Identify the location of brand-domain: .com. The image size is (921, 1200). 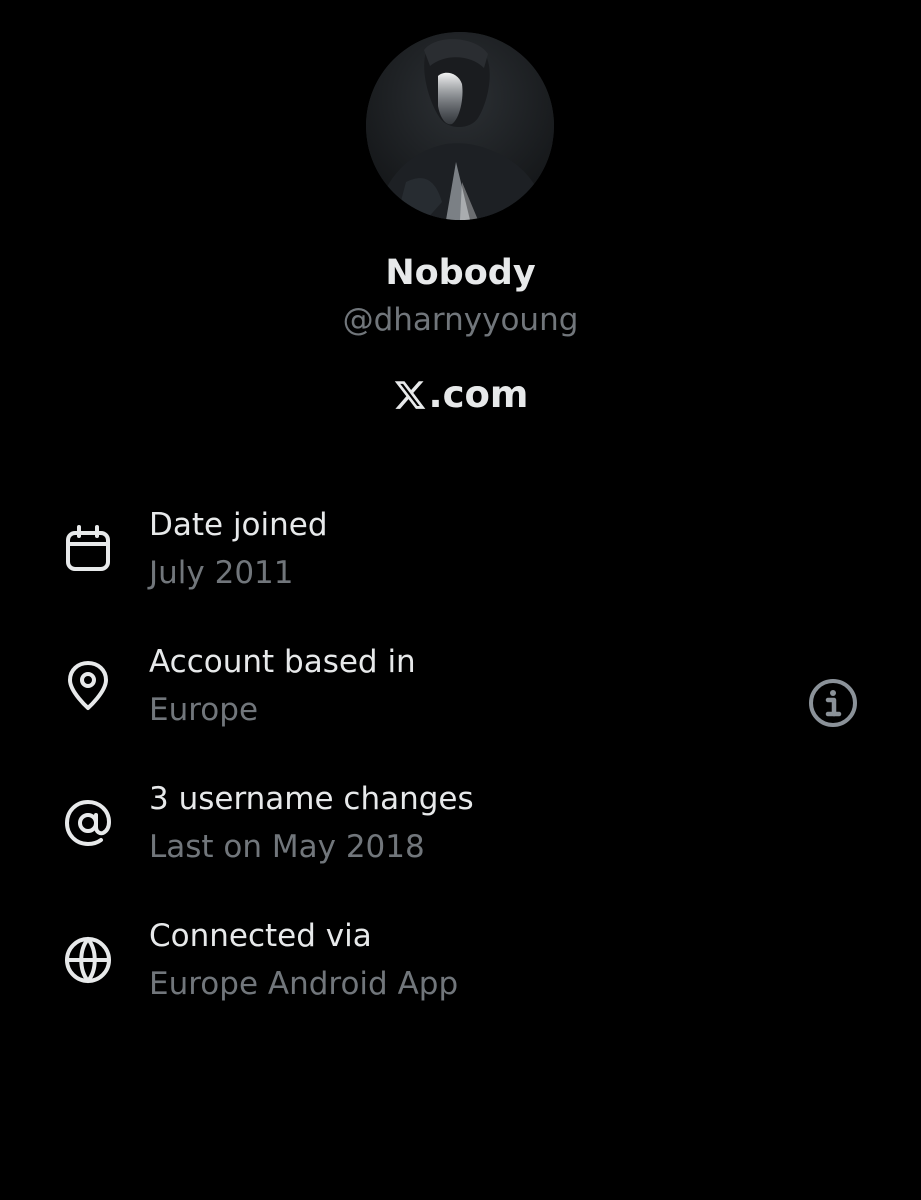
(478, 394).